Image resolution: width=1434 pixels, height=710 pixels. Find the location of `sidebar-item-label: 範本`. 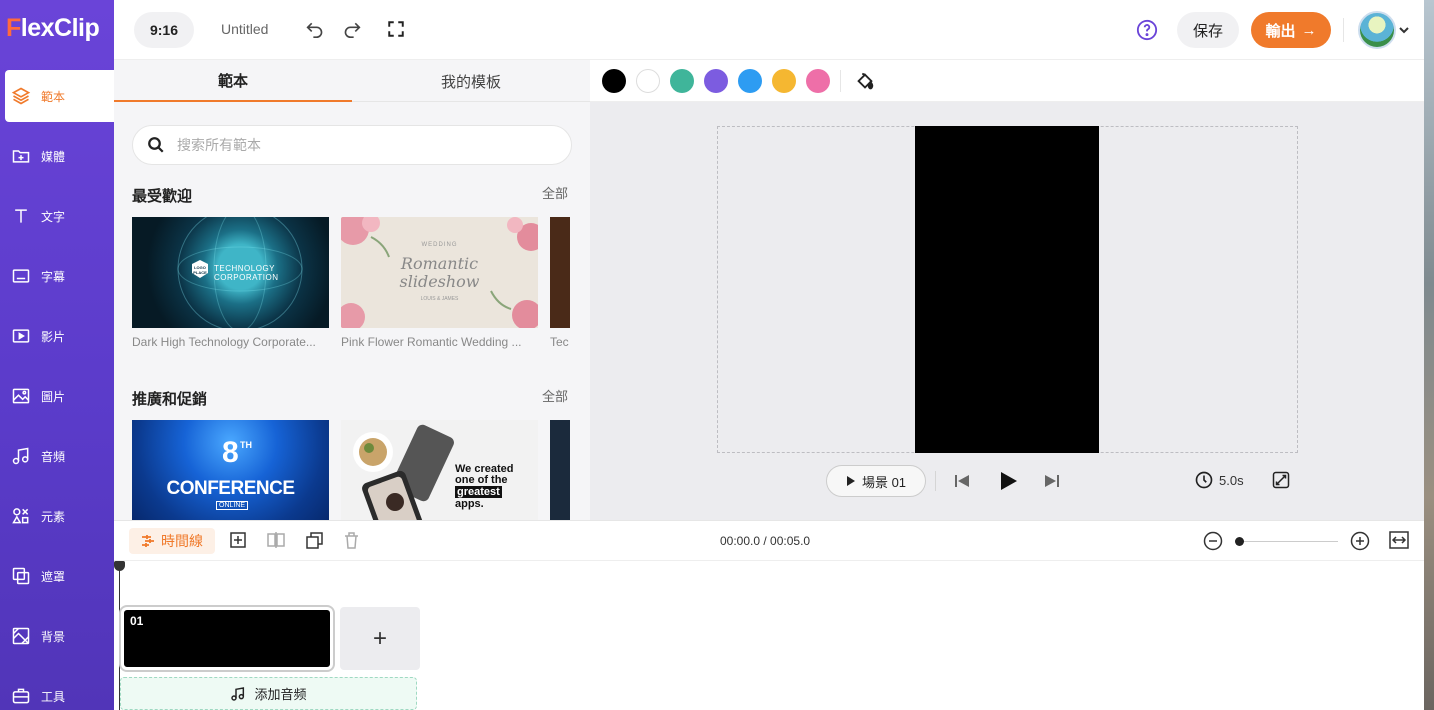

sidebar-item-label: 範本 is located at coordinates (53, 96).